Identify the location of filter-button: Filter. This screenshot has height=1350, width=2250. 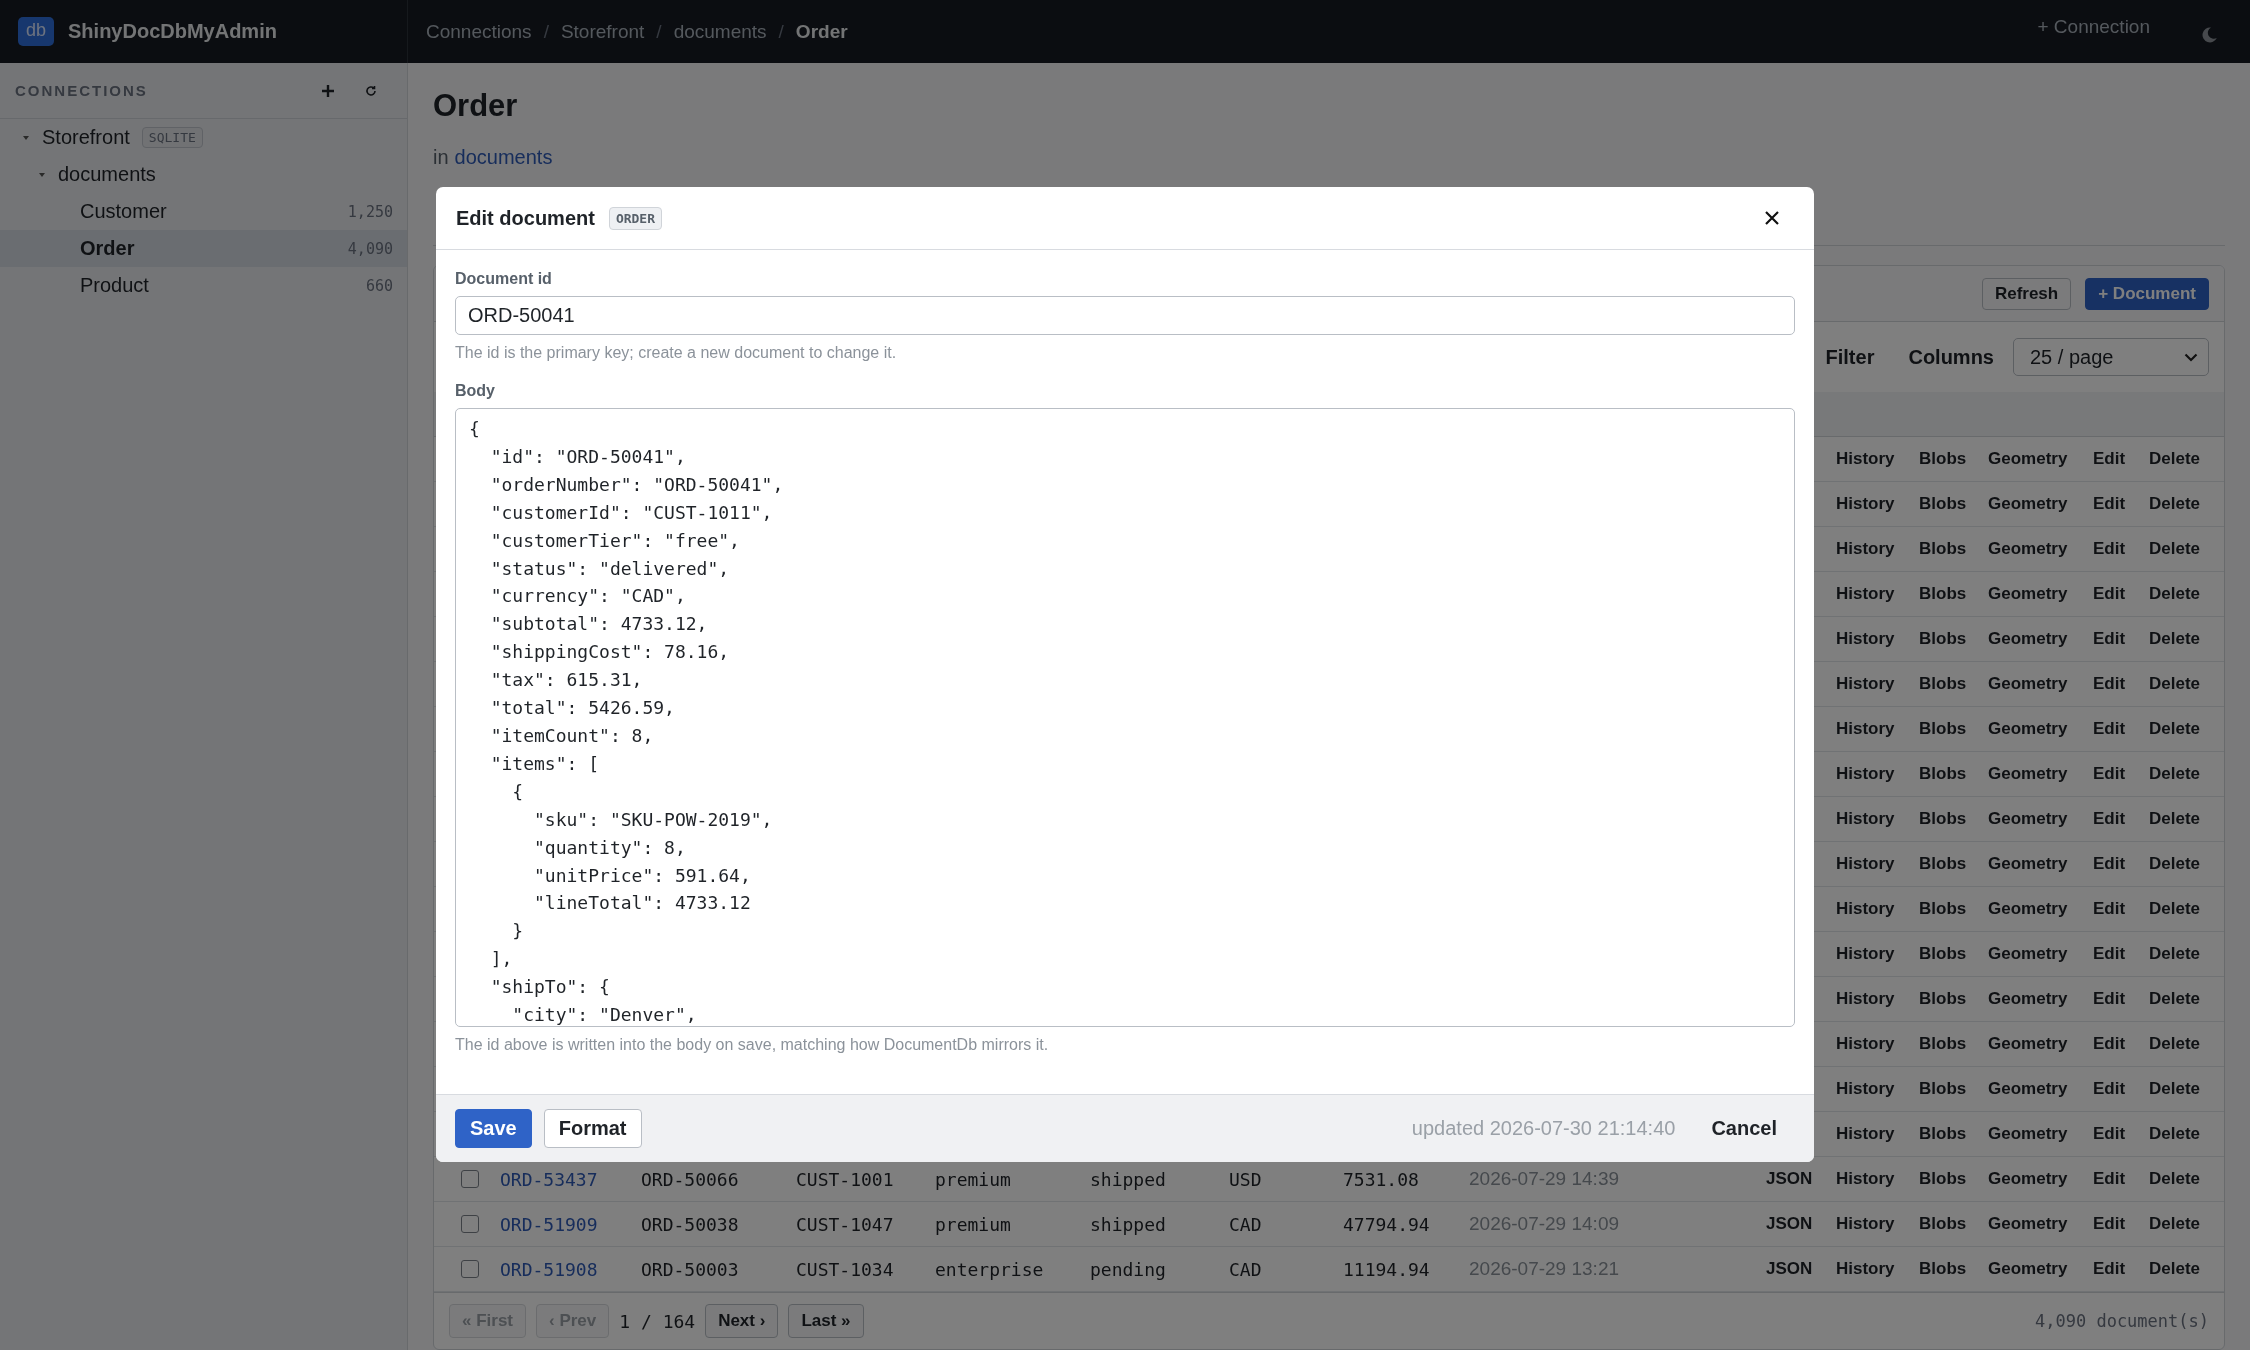
(1850, 357).